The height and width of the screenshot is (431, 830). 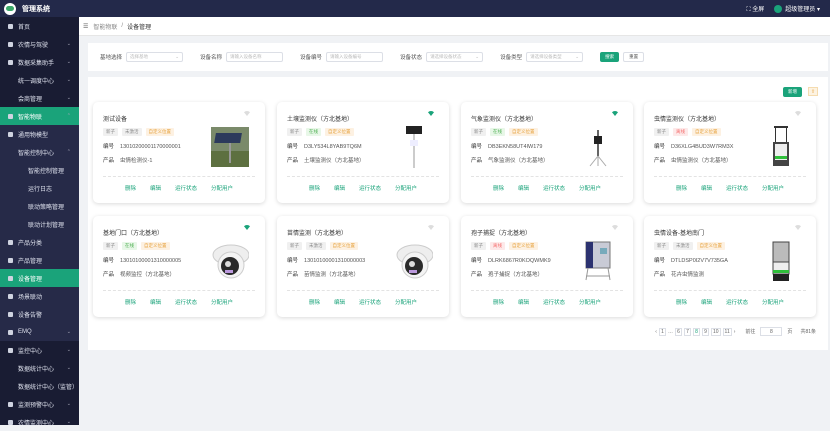 What do you see at coordinates (455, 57) in the screenshot?
I see `status-select: 请选择设备状态 ⌄` at bounding box center [455, 57].